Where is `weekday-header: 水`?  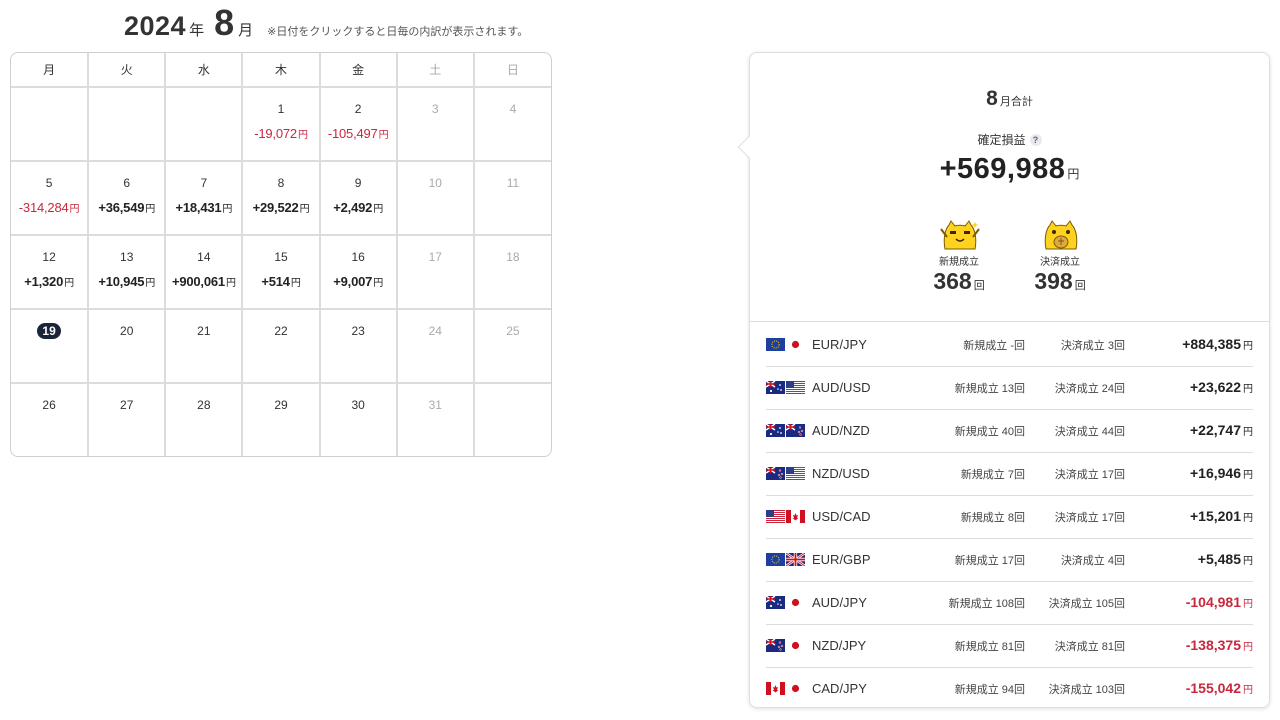 weekday-header: 水 is located at coordinates (204, 70).